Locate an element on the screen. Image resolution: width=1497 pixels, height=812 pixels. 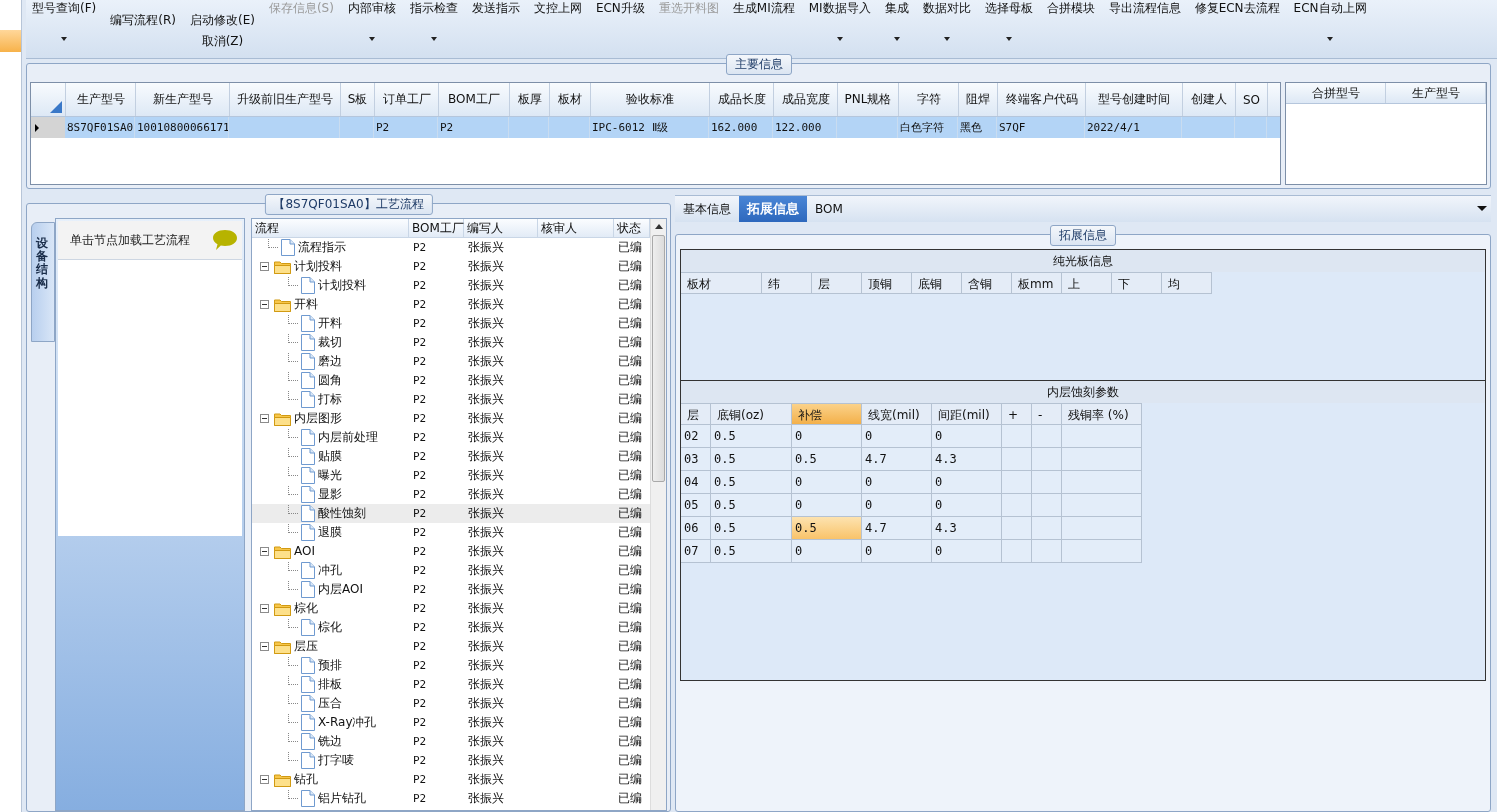
tree-row: 层压 P2 张振兴 已编 is located at coordinates (451, 646).